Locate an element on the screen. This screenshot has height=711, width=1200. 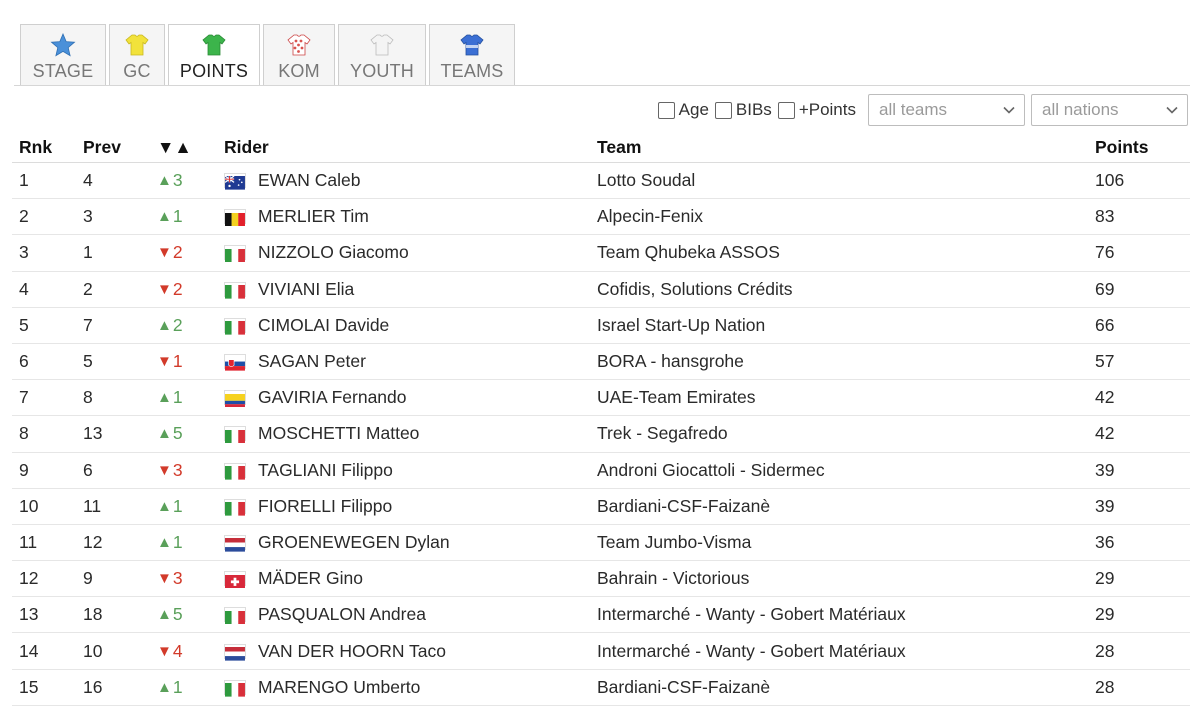
header-points: Points is located at coordinates (1121, 147).